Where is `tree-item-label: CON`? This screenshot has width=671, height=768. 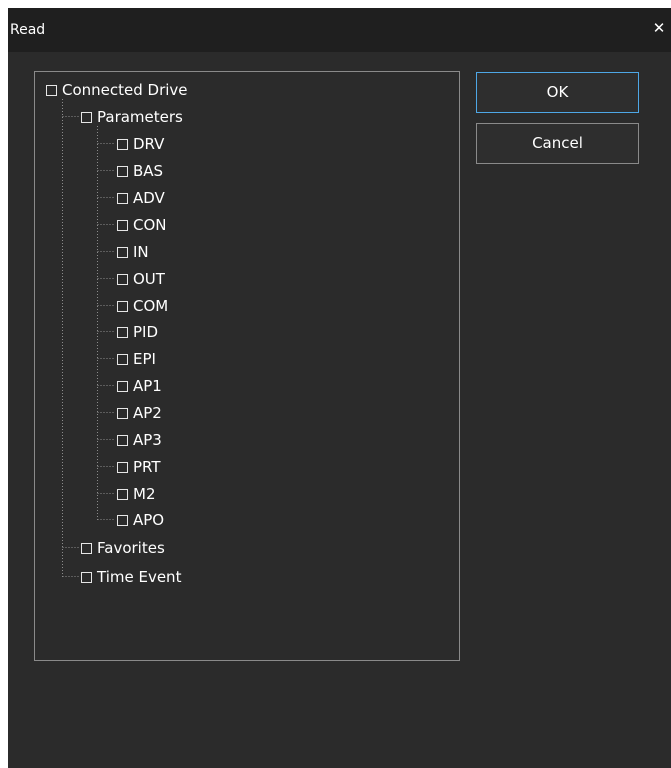 tree-item-label: CON is located at coordinates (150, 225).